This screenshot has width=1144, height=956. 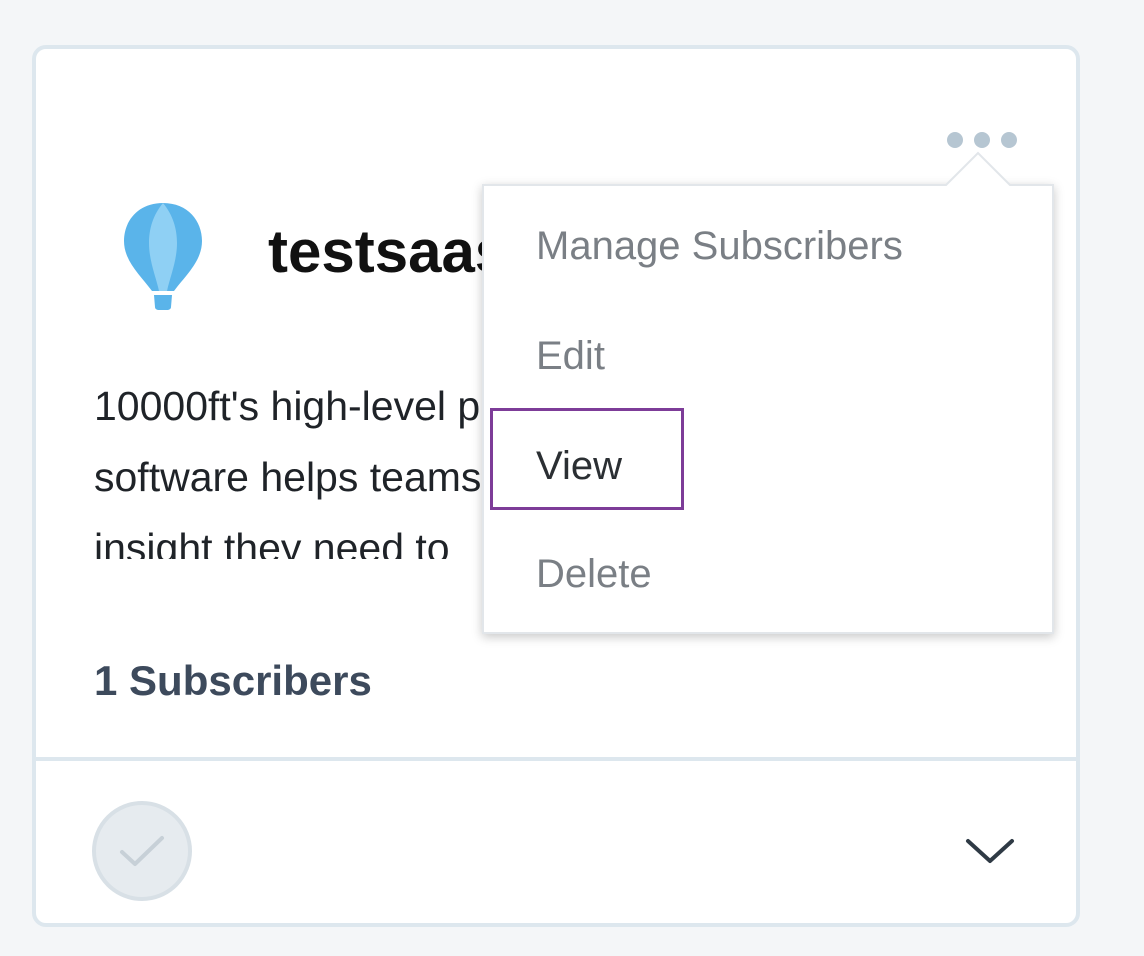 What do you see at coordinates (594, 574) in the screenshot?
I see `menu-item-delete: Delete` at bounding box center [594, 574].